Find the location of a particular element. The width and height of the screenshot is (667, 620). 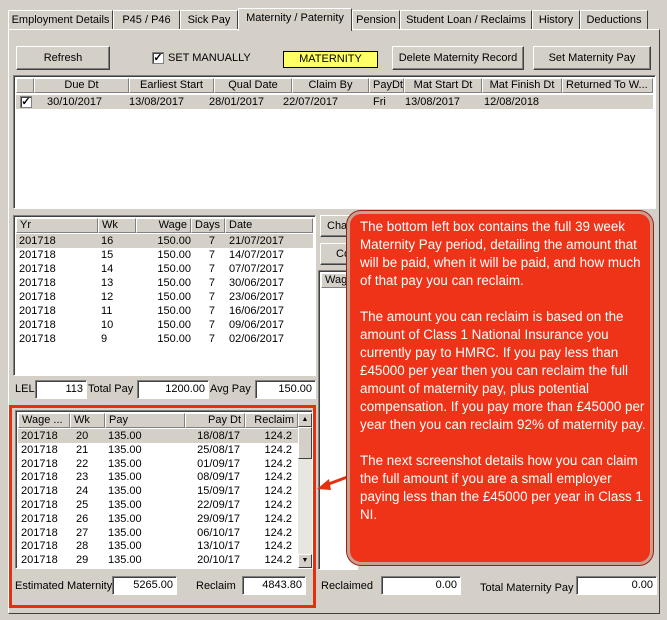

set-manually-label: SET MANUALLY is located at coordinates (209, 58).